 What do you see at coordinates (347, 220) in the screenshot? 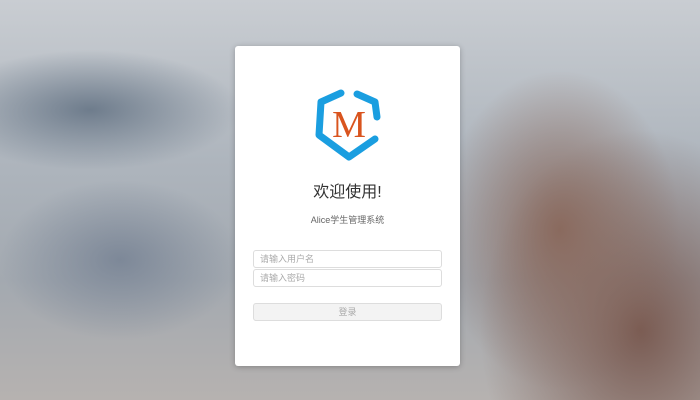
I see `system-name: Alice学生管理系统` at bounding box center [347, 220].